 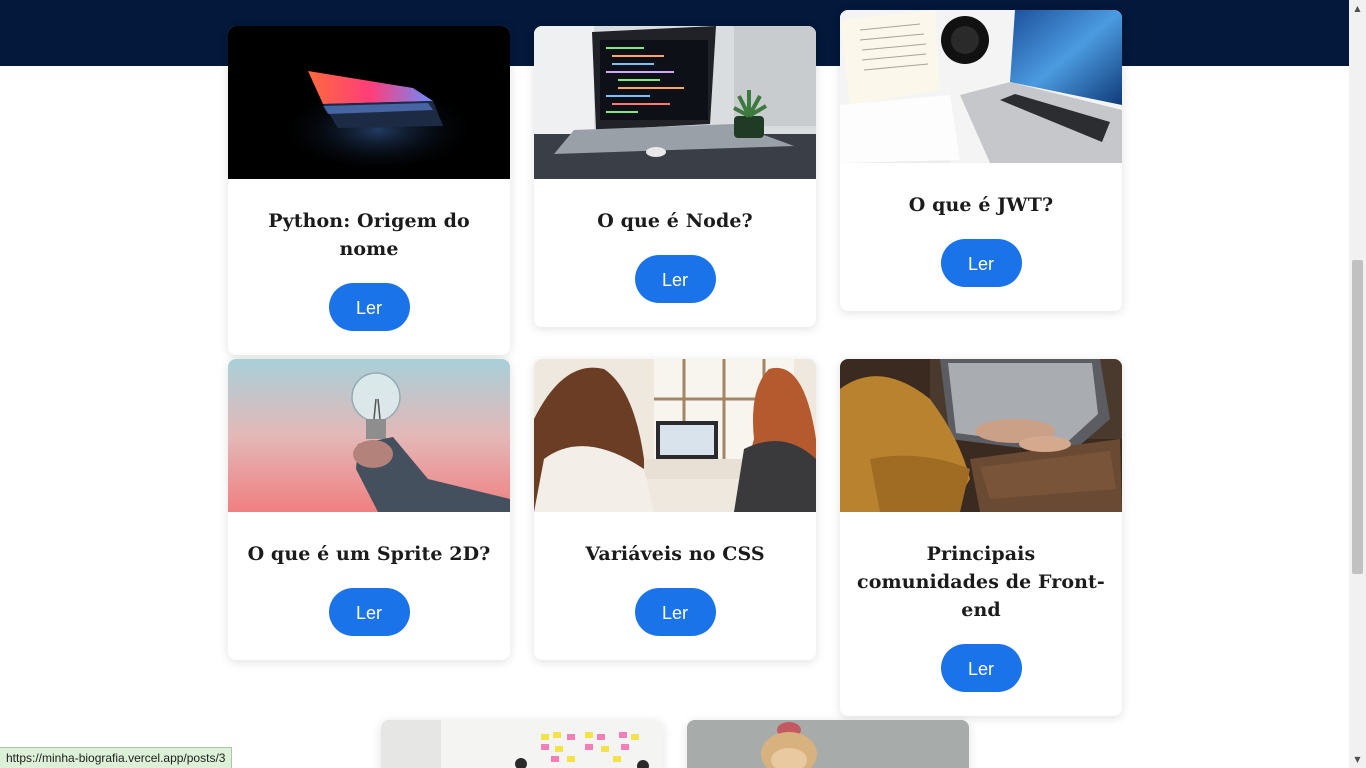 I want to click on laptop-desk-thumbnail, so click(x=981, y=86).